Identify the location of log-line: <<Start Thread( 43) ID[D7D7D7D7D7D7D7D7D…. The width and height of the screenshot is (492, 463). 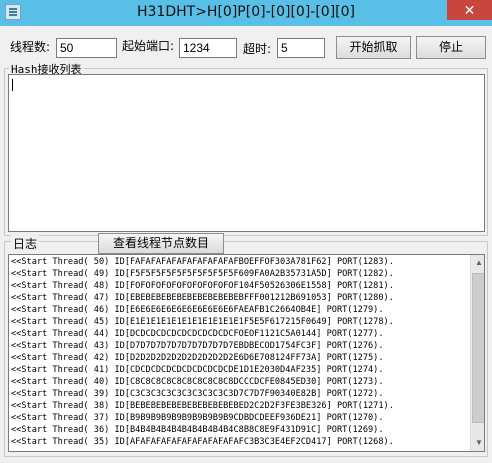
(197, 346).